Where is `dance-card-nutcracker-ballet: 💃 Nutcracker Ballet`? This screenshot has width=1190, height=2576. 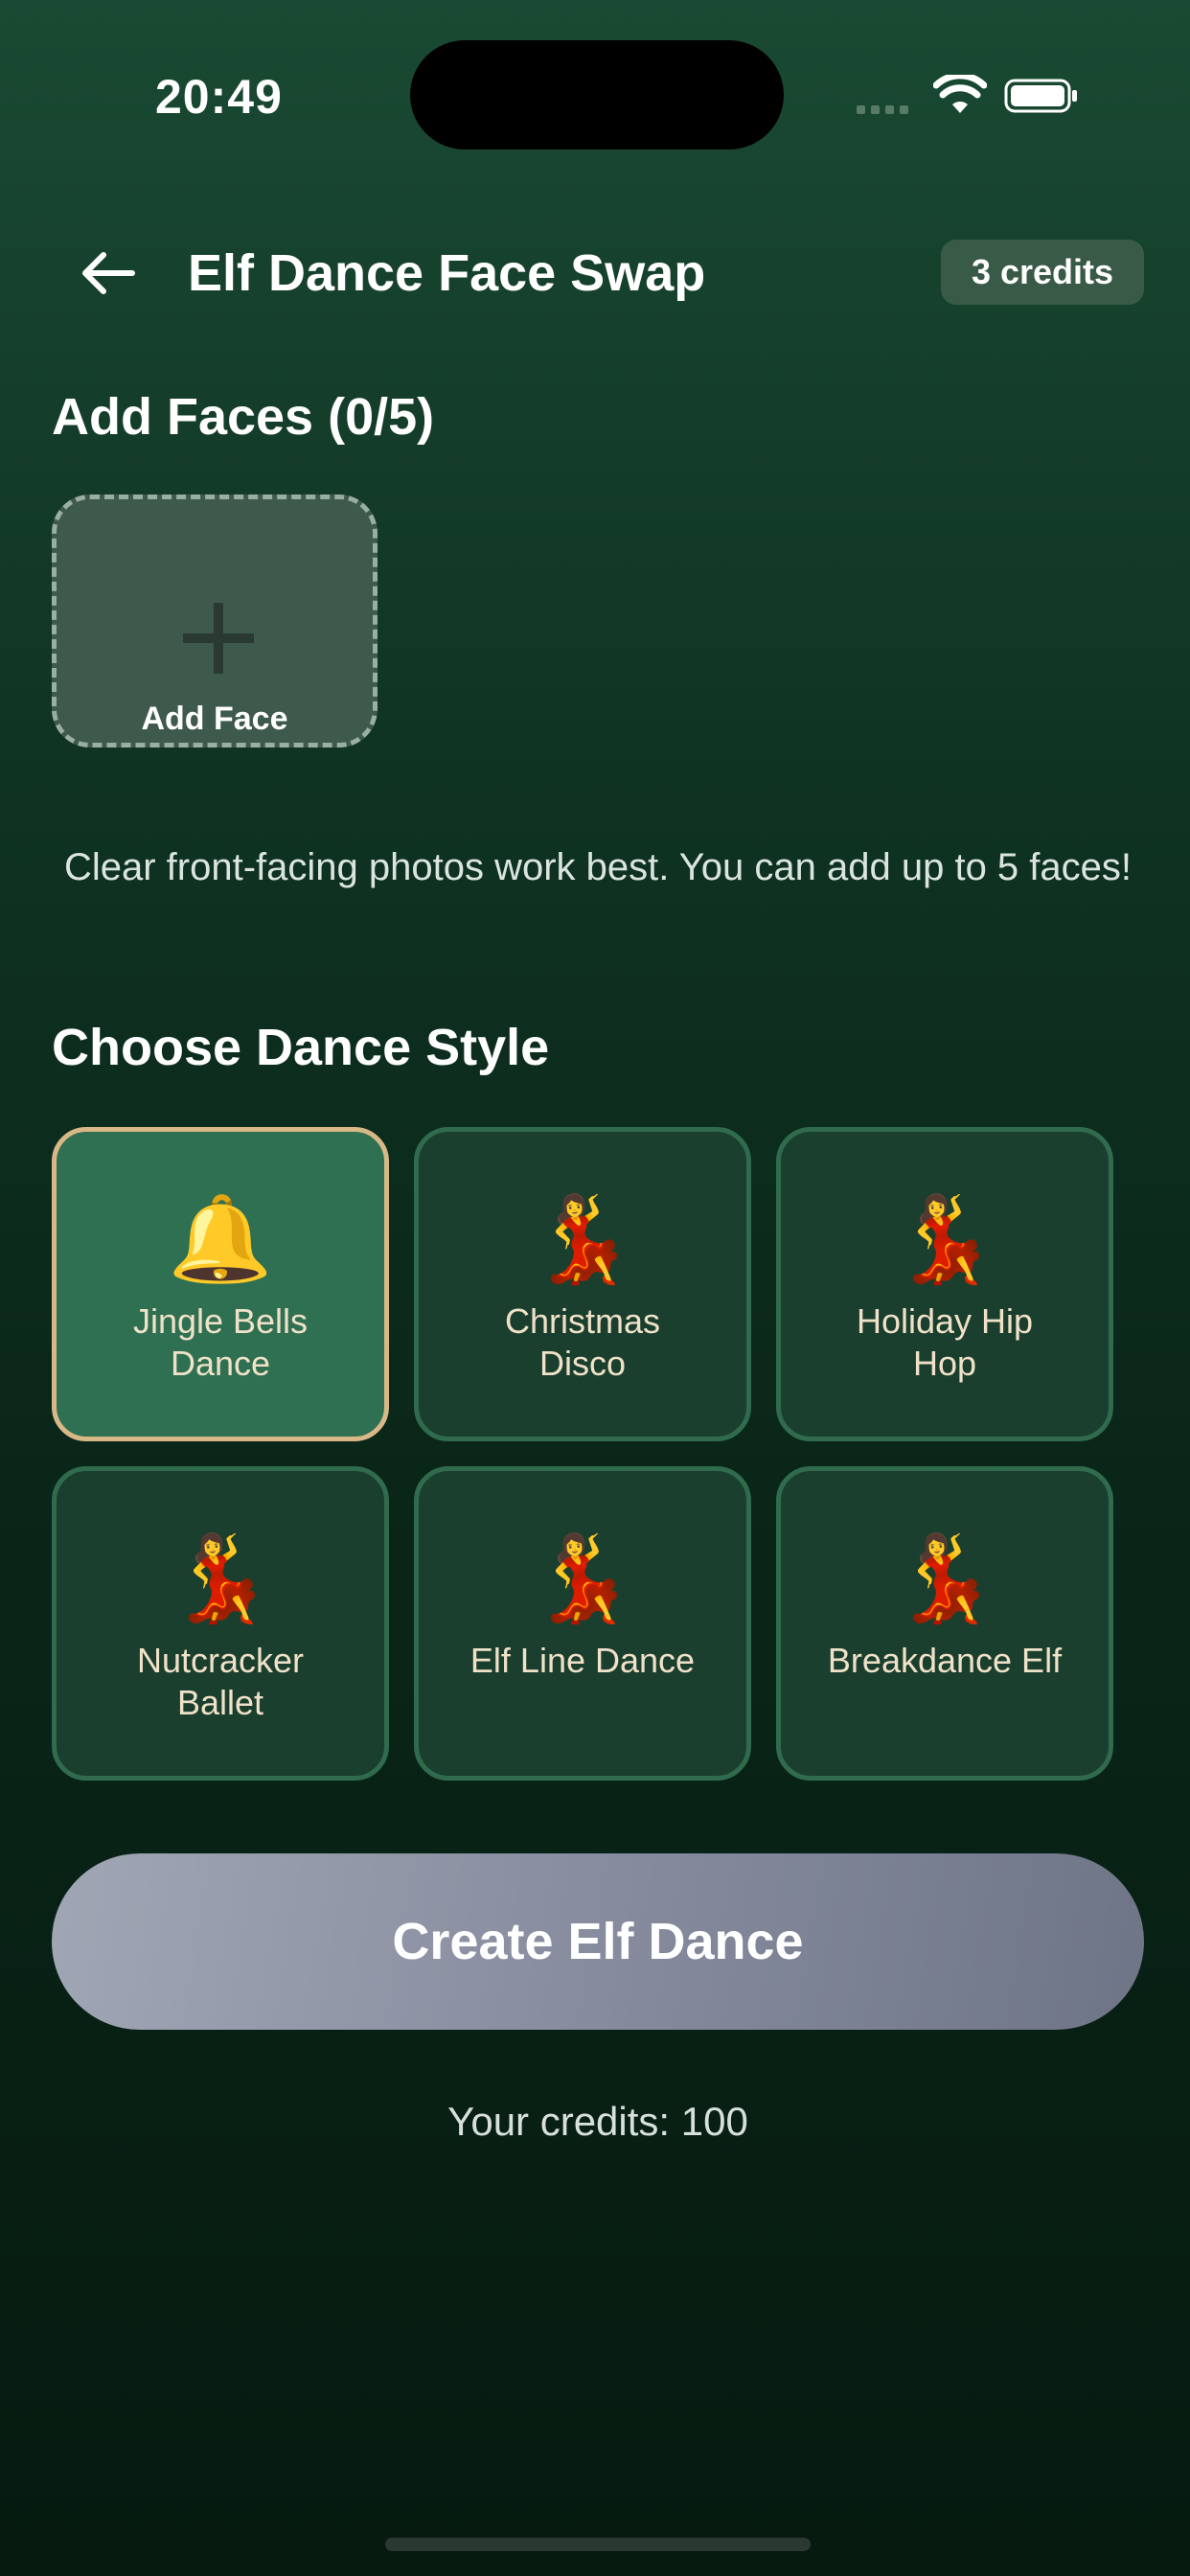 dance-card-nutcracker-ballet: 💃 Nutcracker Ballet is located at coordinates (221, 1623).